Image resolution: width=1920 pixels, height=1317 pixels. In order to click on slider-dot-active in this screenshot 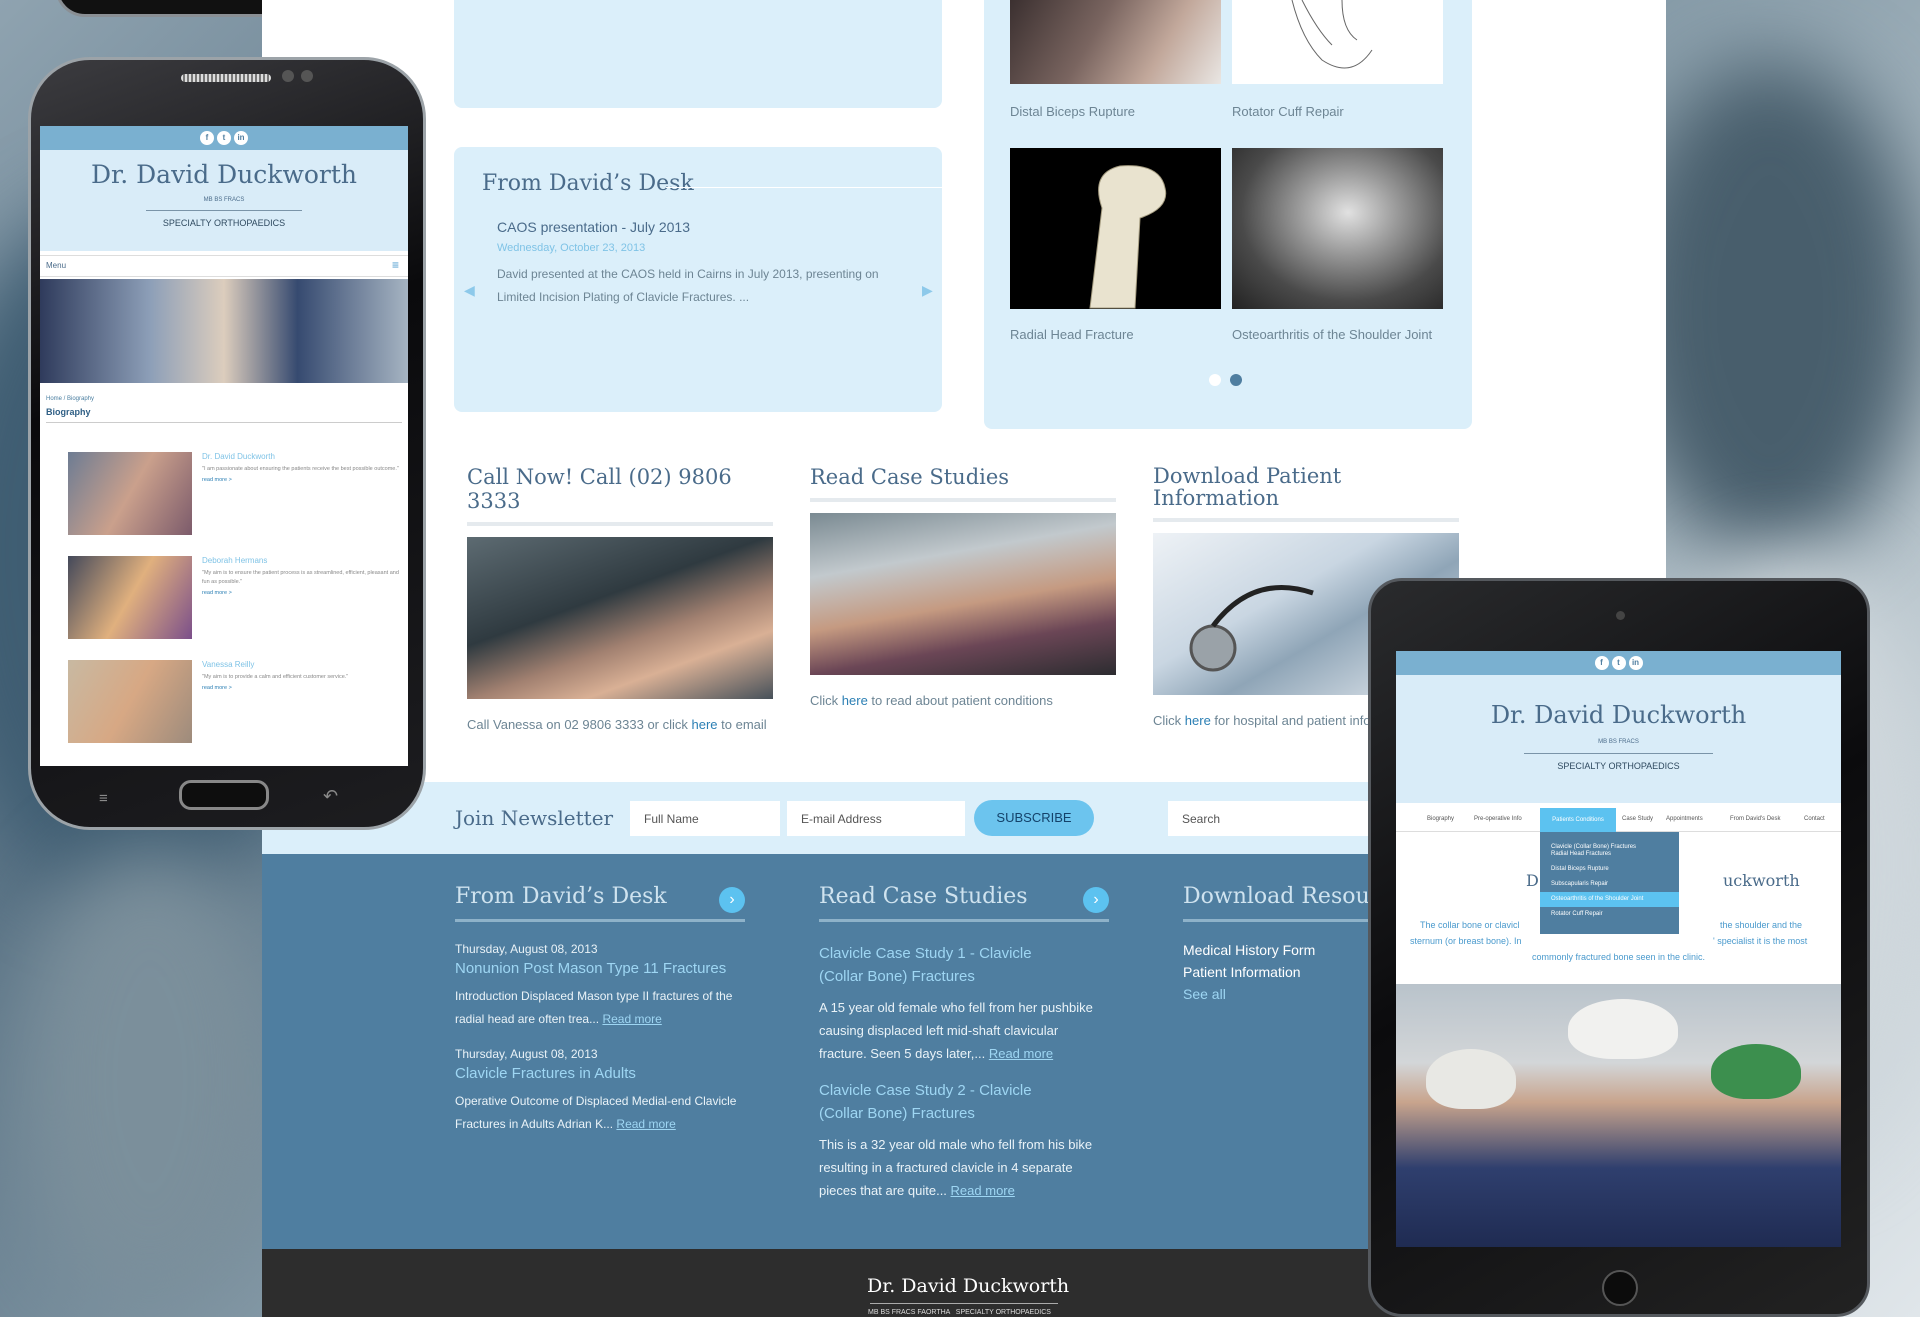, I will do `click(1236, 380)`.